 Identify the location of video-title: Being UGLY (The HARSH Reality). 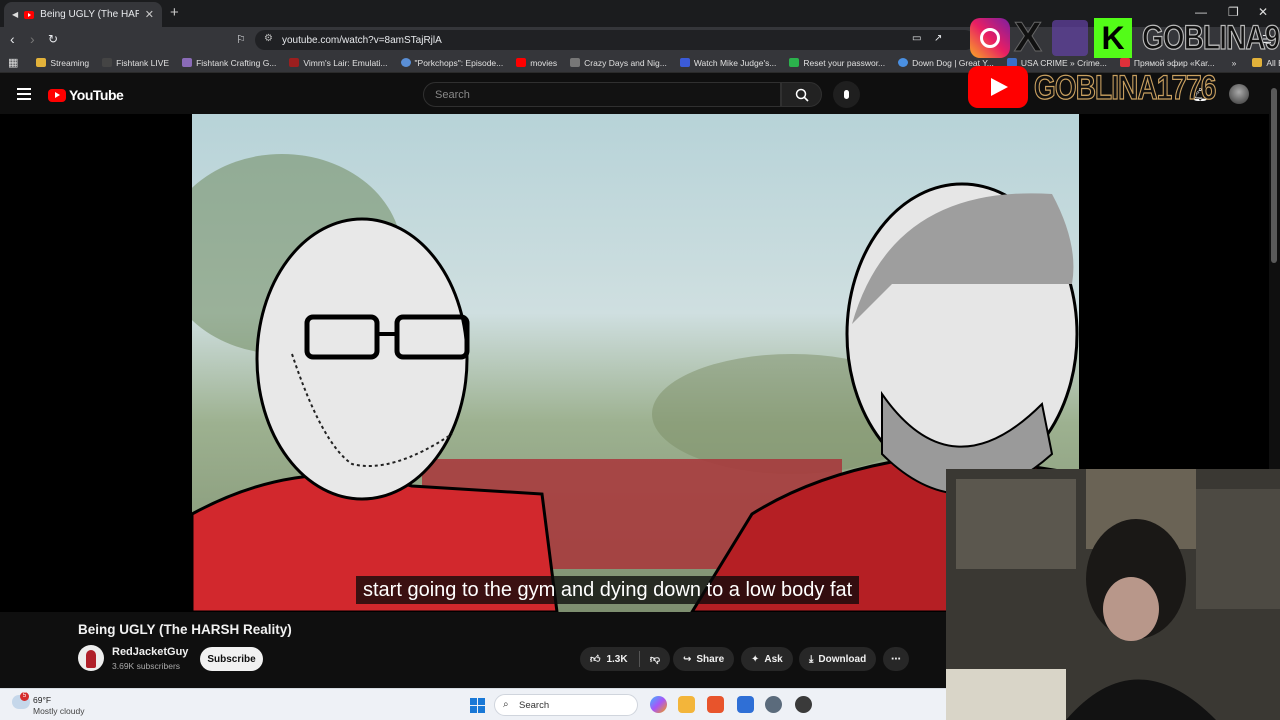
(185, 629).